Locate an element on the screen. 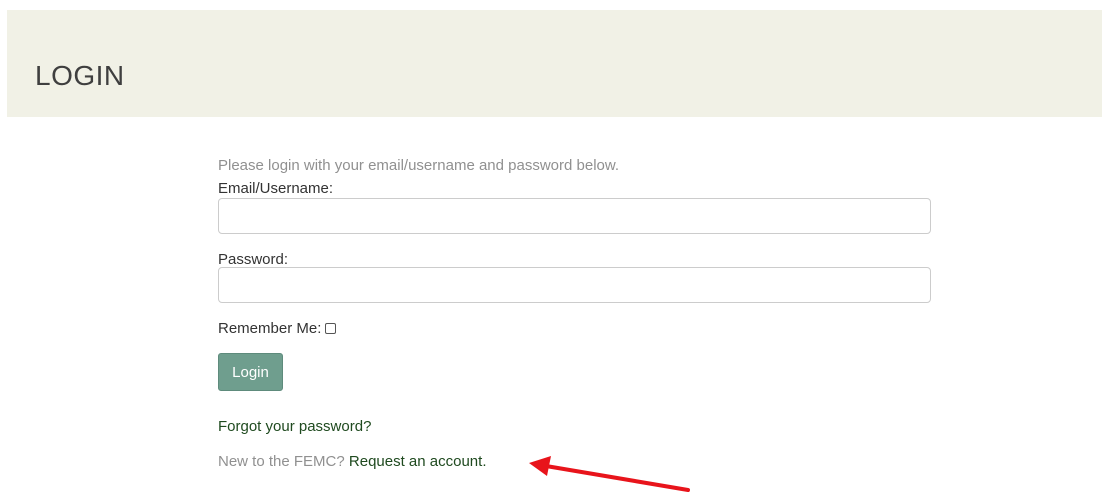 Image resolution: width=1102 pixels, height=496 pixels. annotation-arrow-icon is located at coordinates (609, 474).